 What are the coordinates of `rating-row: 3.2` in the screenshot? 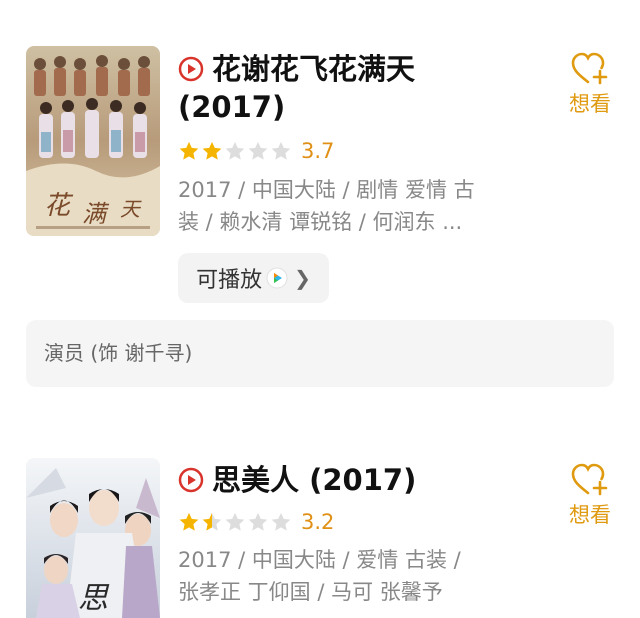 It's located at (256, 522).